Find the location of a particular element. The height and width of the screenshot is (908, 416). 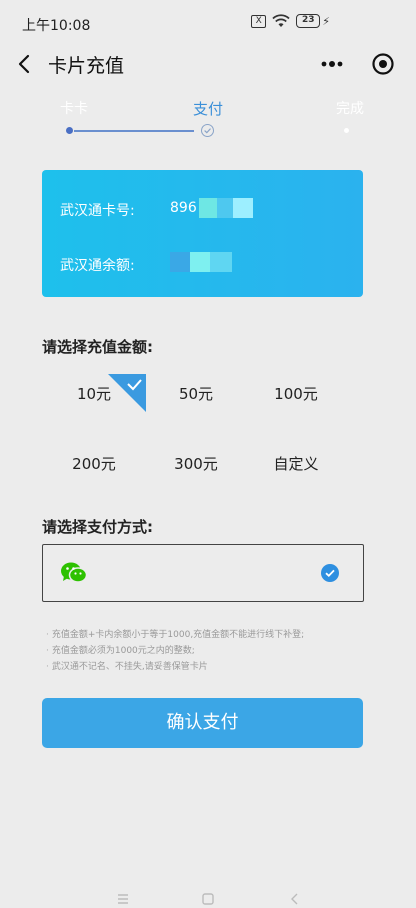

step-indicator: 卡卡 支付 完成 is located at coordinates (208, 117).